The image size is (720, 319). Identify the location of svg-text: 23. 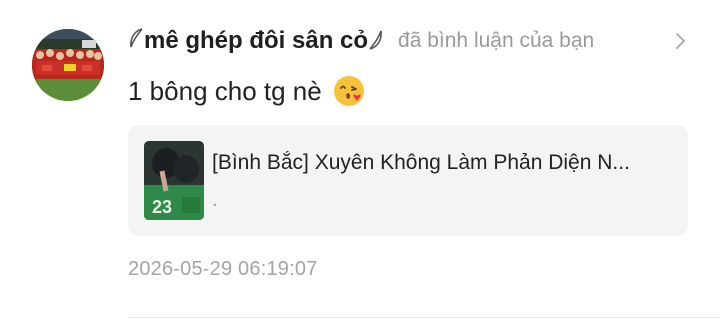
(162, 207).